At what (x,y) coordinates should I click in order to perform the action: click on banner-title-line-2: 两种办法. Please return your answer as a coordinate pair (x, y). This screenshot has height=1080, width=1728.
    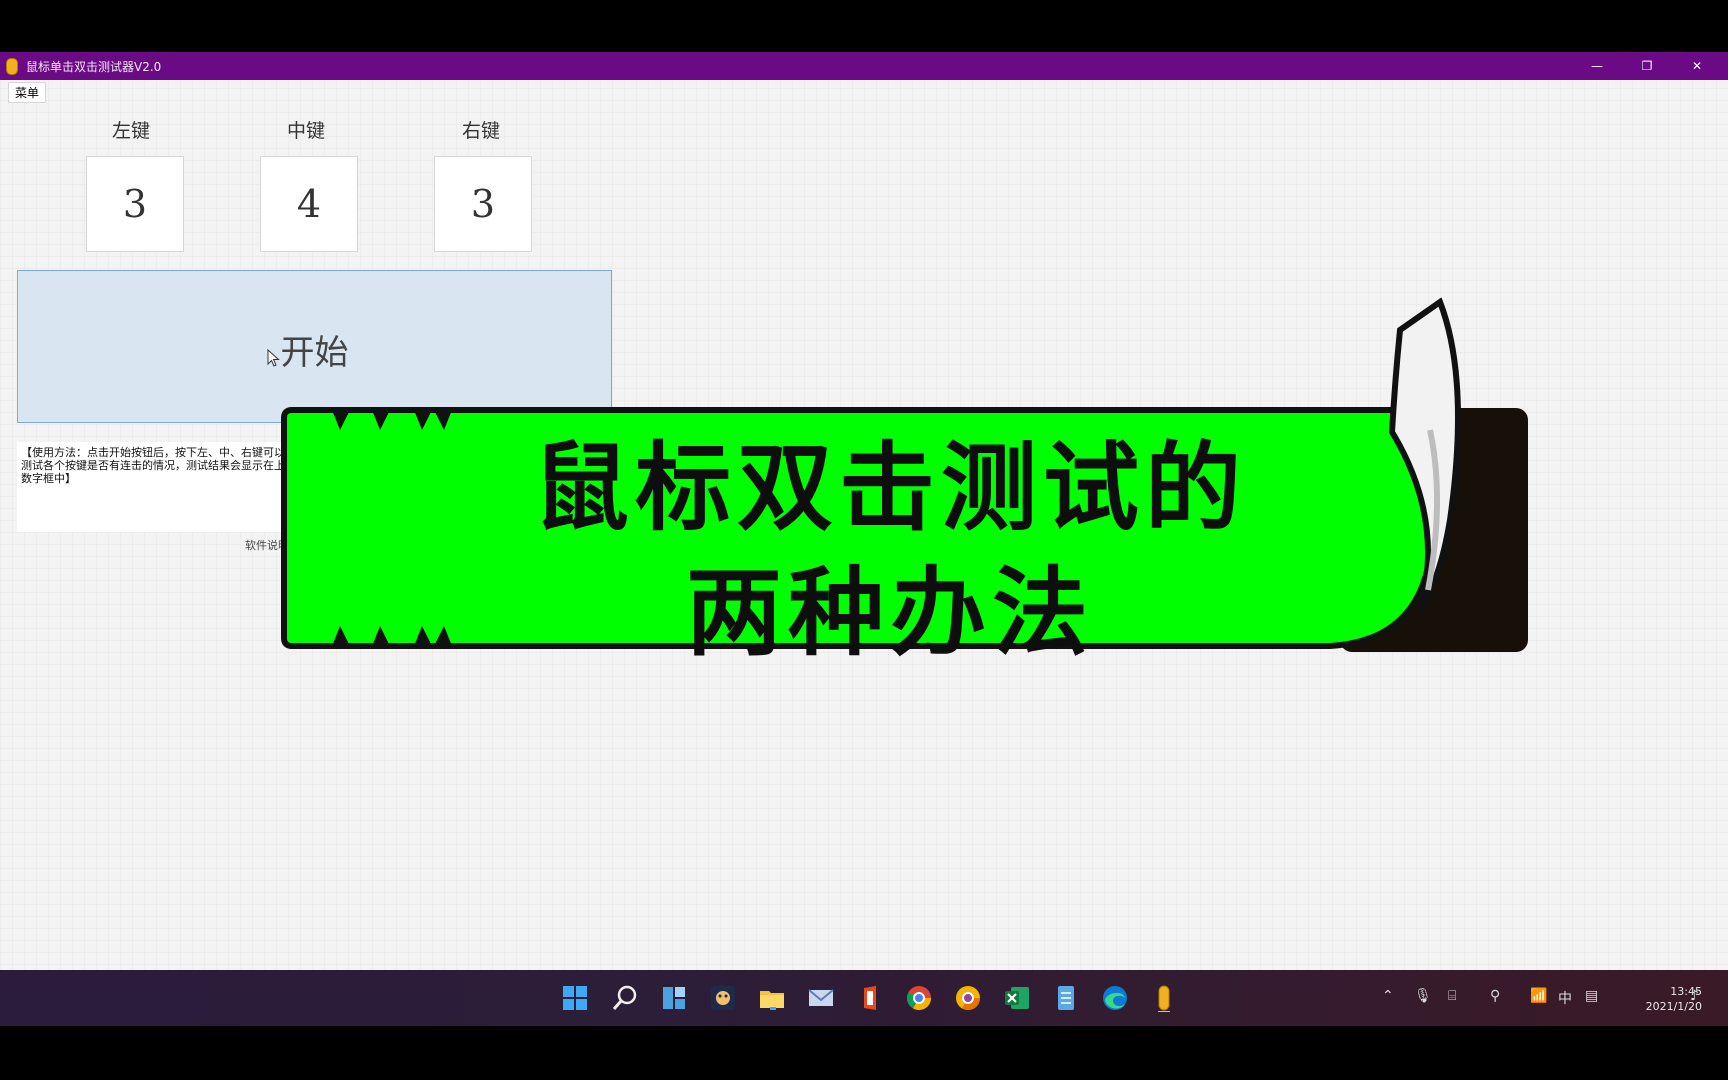
    Looking at the image, I should click on (890, 613).